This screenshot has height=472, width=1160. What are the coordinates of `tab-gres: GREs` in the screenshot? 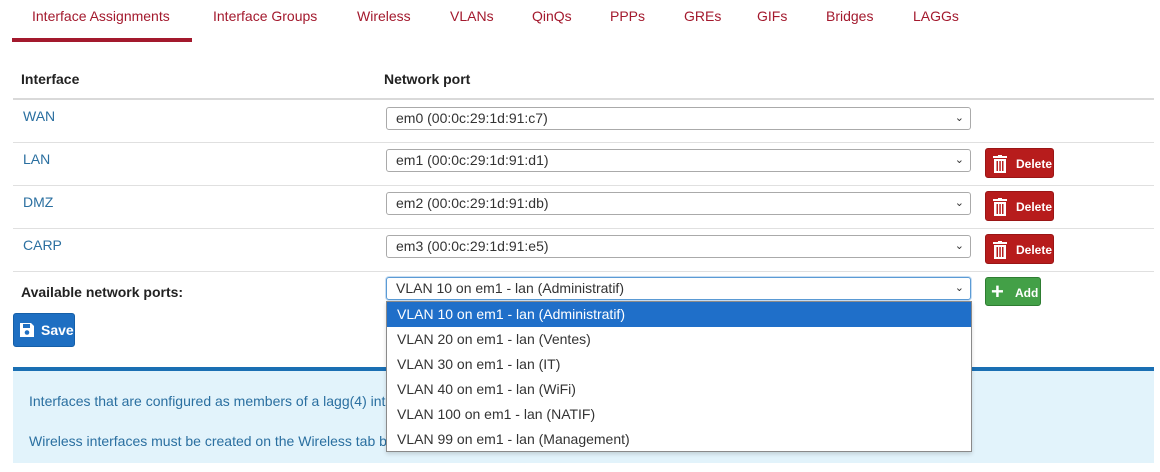 It's located at (702, 21).